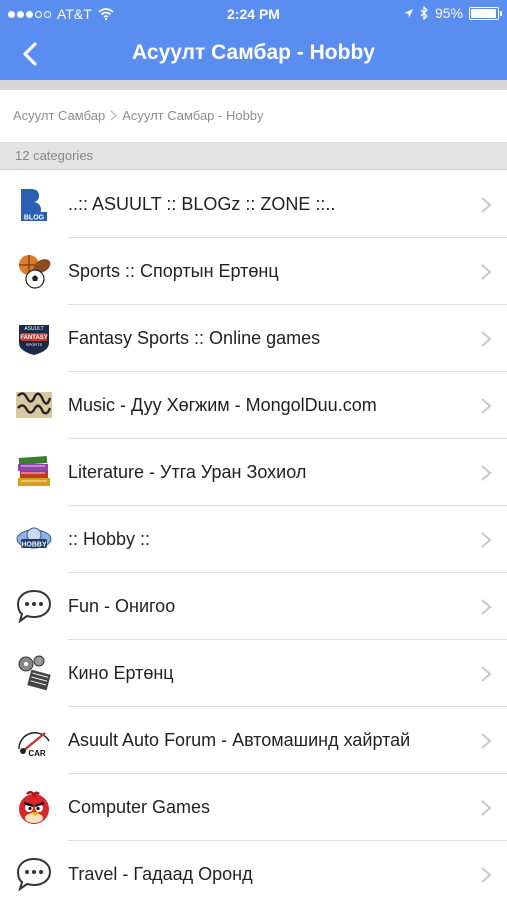 The height and width of the screenshot is (900, 507). What do you see at coordinates (253, 539) in the screenshot?
I see `list-item: HOBBY :: Hobby ::` at bounding box center [253, 539].